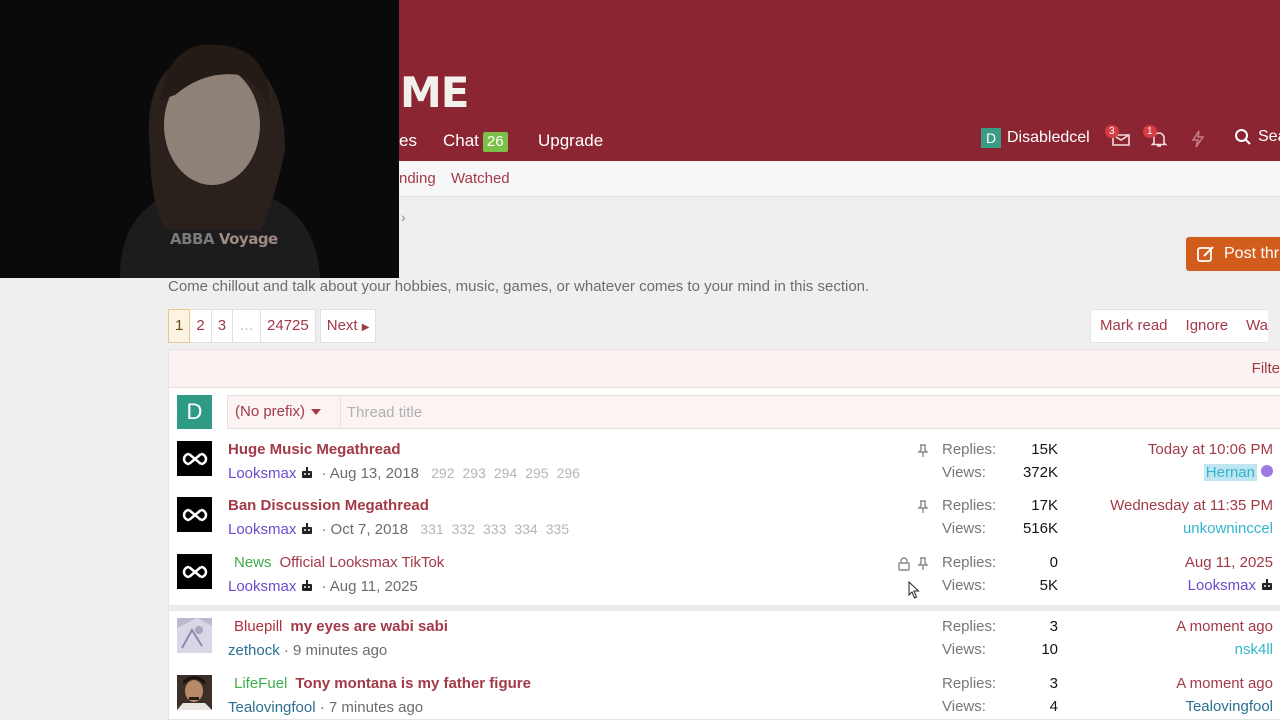 The image size is (1280, 720). I want to click on thread-page-links: 292 293 294 295 296, so click(501, 473).